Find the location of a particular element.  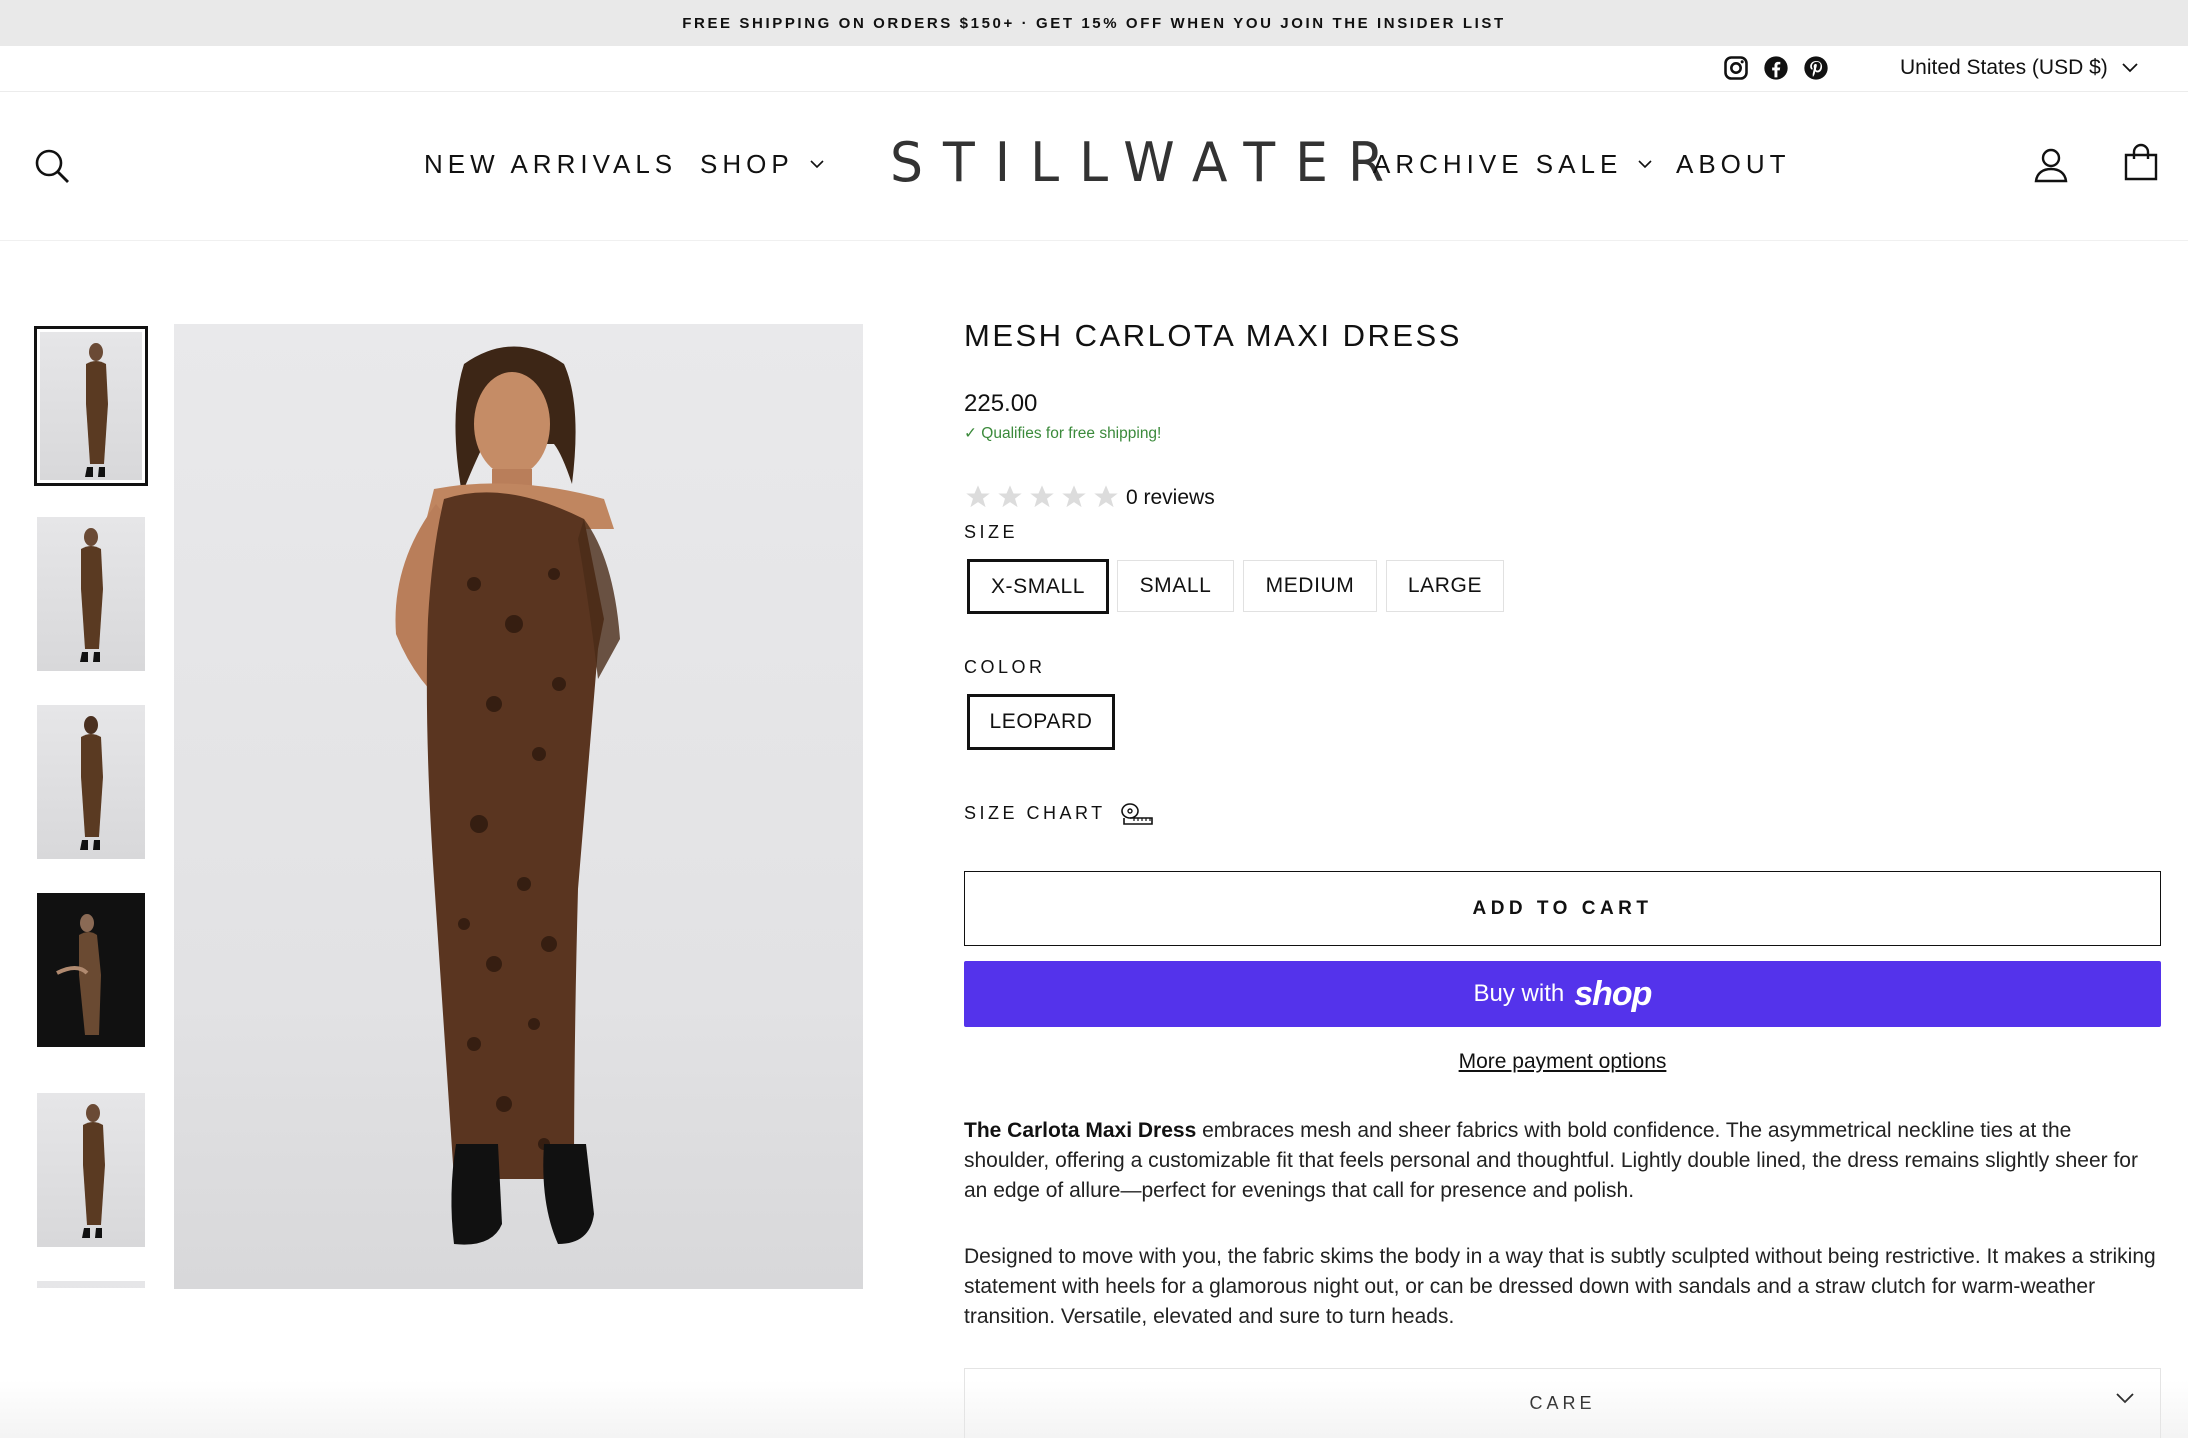

nav-about-label: ABOUT is located at coordinates (1733, 164).